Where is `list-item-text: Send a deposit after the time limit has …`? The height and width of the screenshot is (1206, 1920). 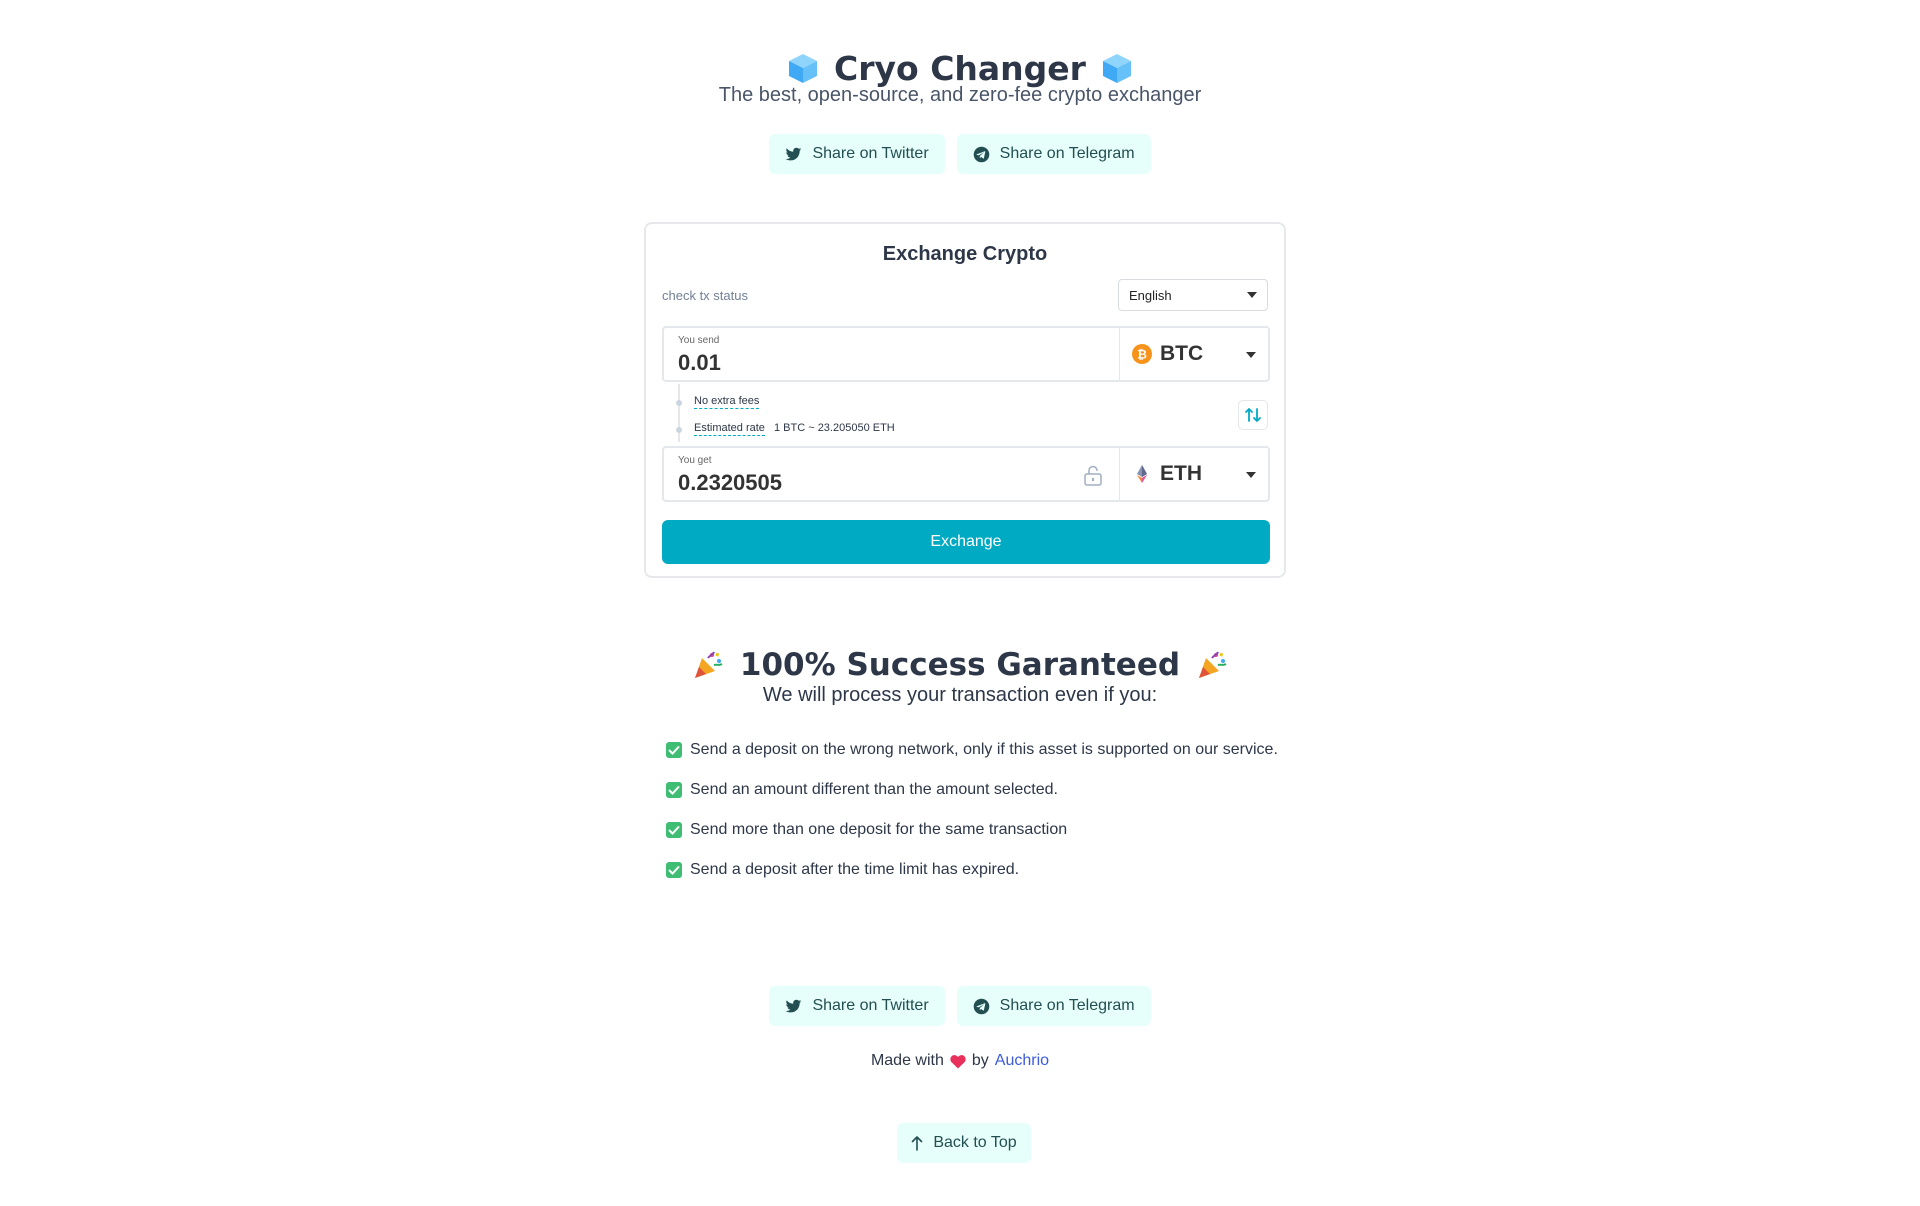 list-item-text: Send a deposit after the time limit has … is located at coordinates (855, 869).